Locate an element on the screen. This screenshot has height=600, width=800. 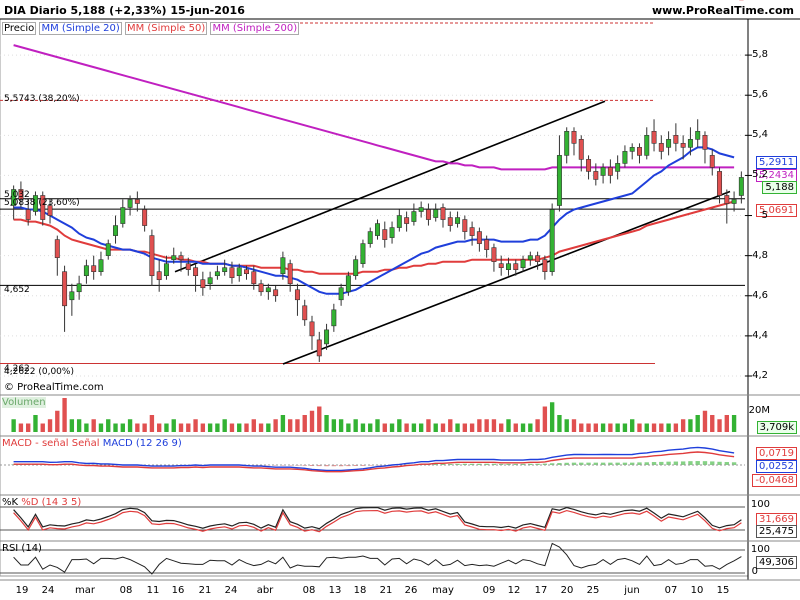
copyright: © ProRealTime.com is located at coordinates (54, 387).